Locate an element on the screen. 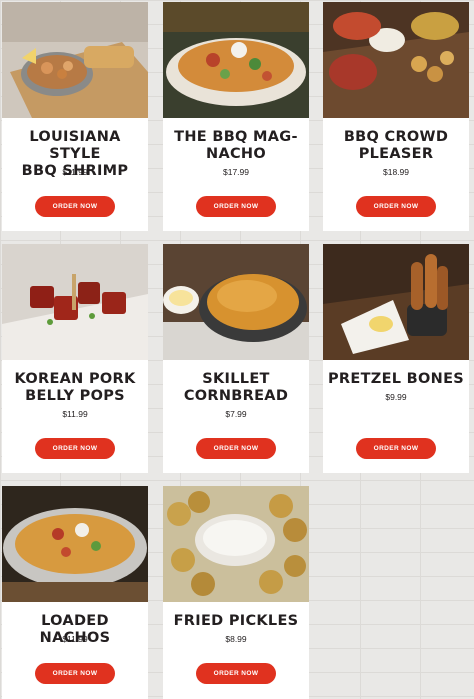 The height and width of the screenshot is (699, 474). item-title: FRIED PICKLES is located at coordinates (236, 621).